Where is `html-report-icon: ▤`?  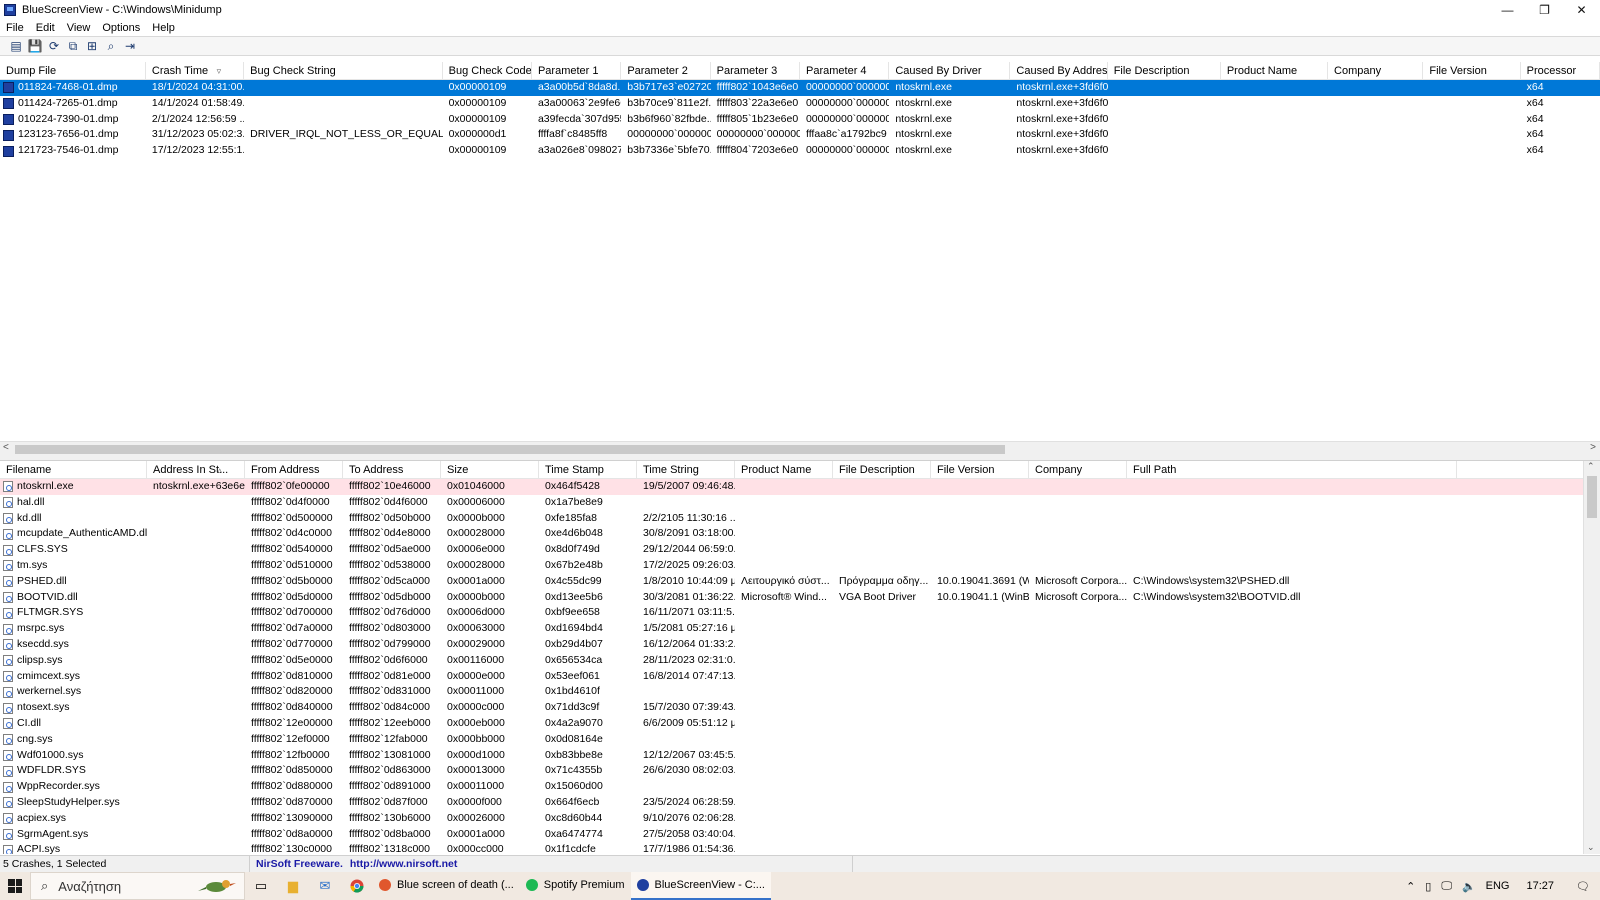 html-report-icon: ▤ is located at coordinates (16, 46).